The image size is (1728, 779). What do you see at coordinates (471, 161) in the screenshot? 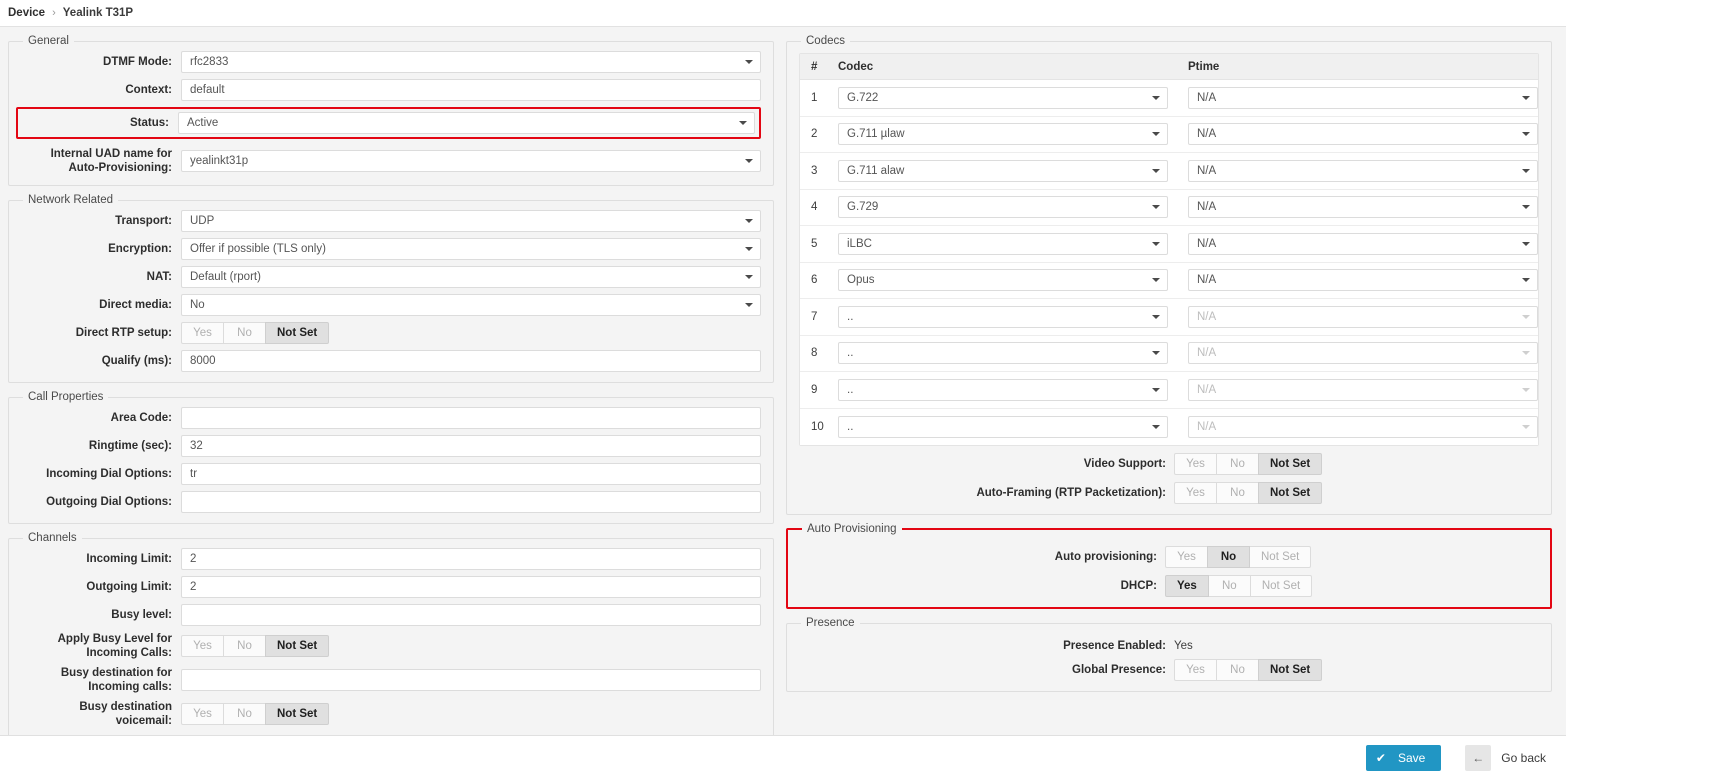
I see `internal-uad-select: yealinkt31p` at bounding box center [471, 161].